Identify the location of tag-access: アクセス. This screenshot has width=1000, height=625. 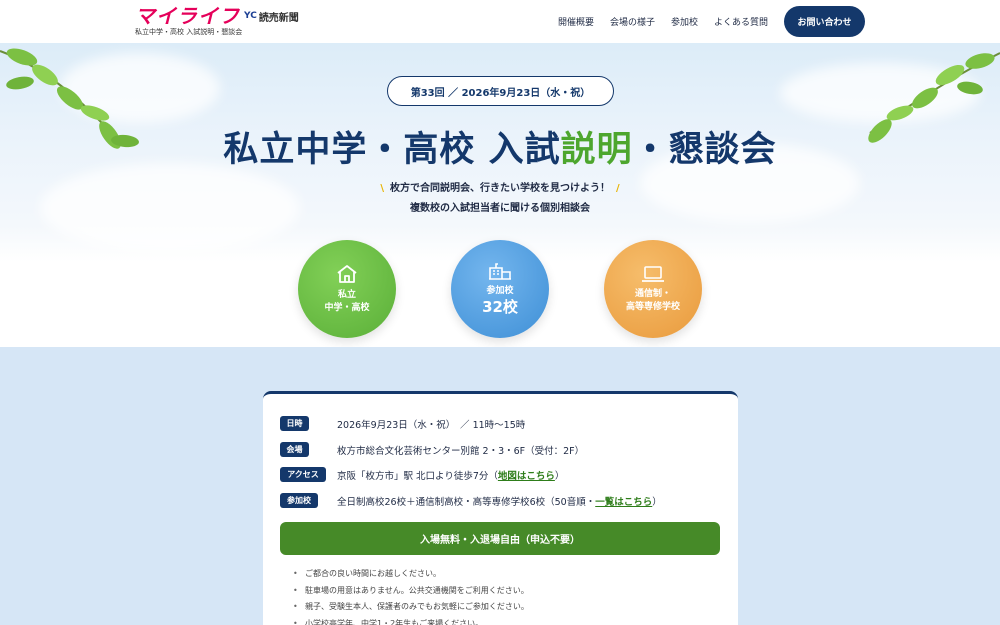
(303, 474).